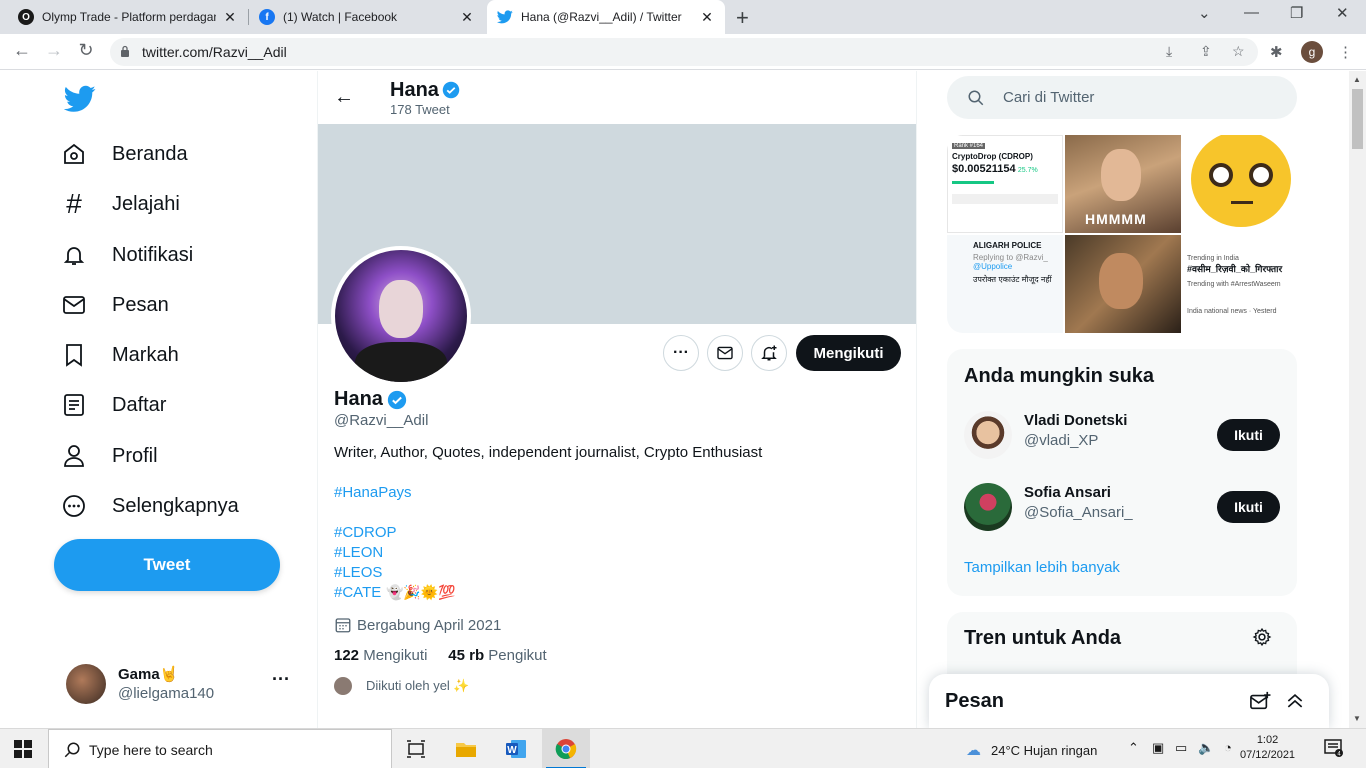  What do you see at coordinates (23, 749) in the screenshot?
I see `windows-start-icon` at bounding box center [23, 749].